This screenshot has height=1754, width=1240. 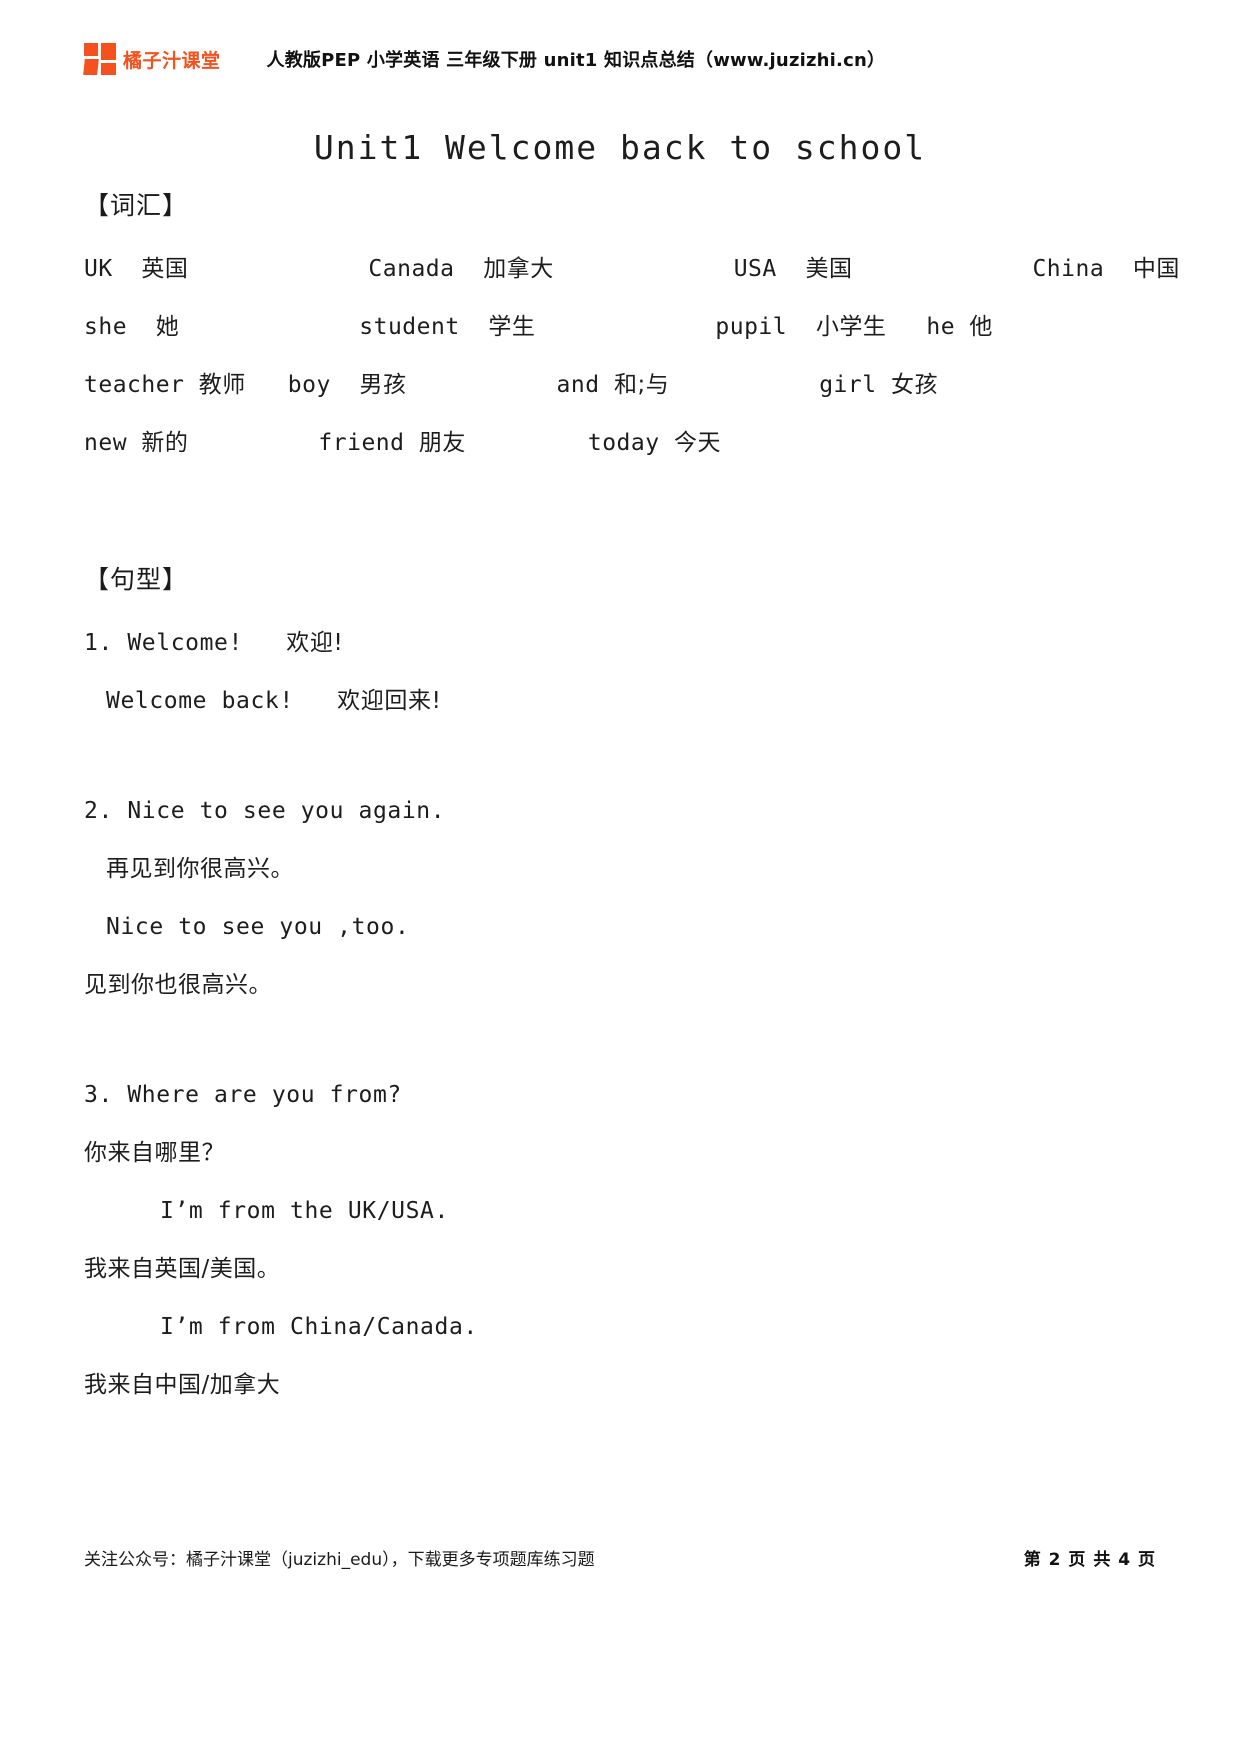 What do you see at coordinates (136, 443) in the screenshot?
I see `vocab-term: new 新的` at bounding box center [136, 443].